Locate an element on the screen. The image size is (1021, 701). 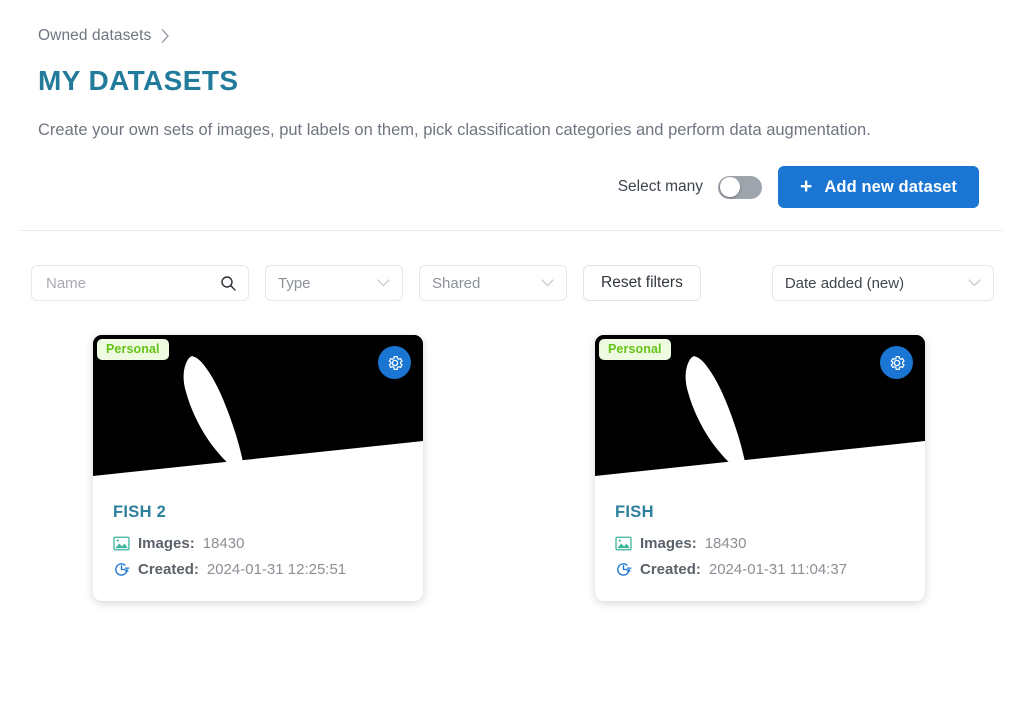
action-row: Select many + Add new dataset is located at coordinates (510, 187).